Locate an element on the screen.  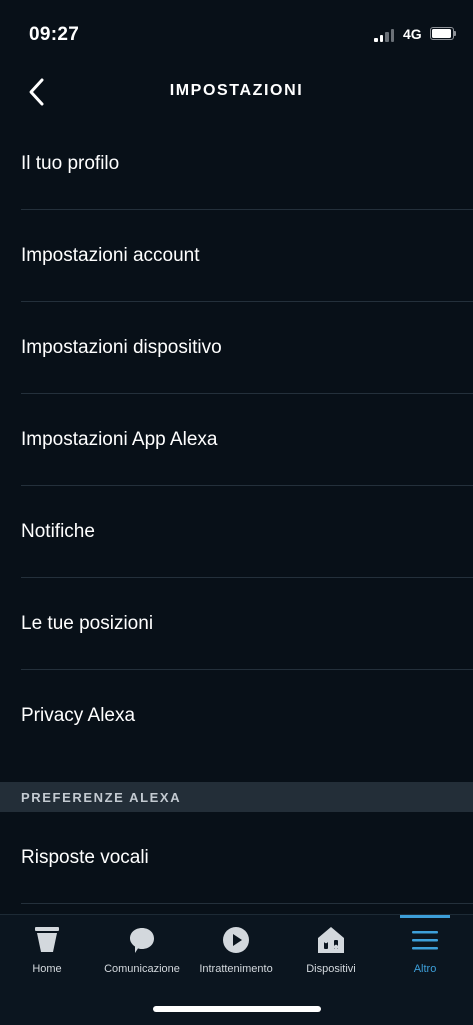
tab-entertainment: Intrattenimento is located at coordinates (236, 950).